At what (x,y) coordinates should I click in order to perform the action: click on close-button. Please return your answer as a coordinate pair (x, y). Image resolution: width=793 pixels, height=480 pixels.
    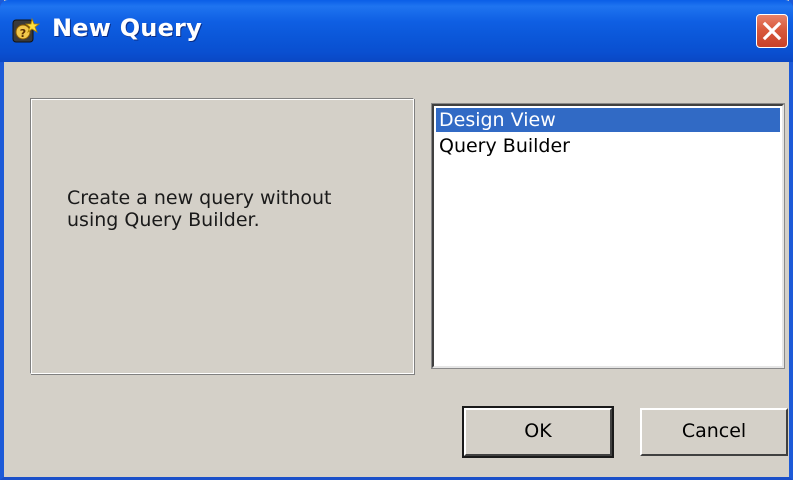
    Looking at the image, I should click on (772, 31).